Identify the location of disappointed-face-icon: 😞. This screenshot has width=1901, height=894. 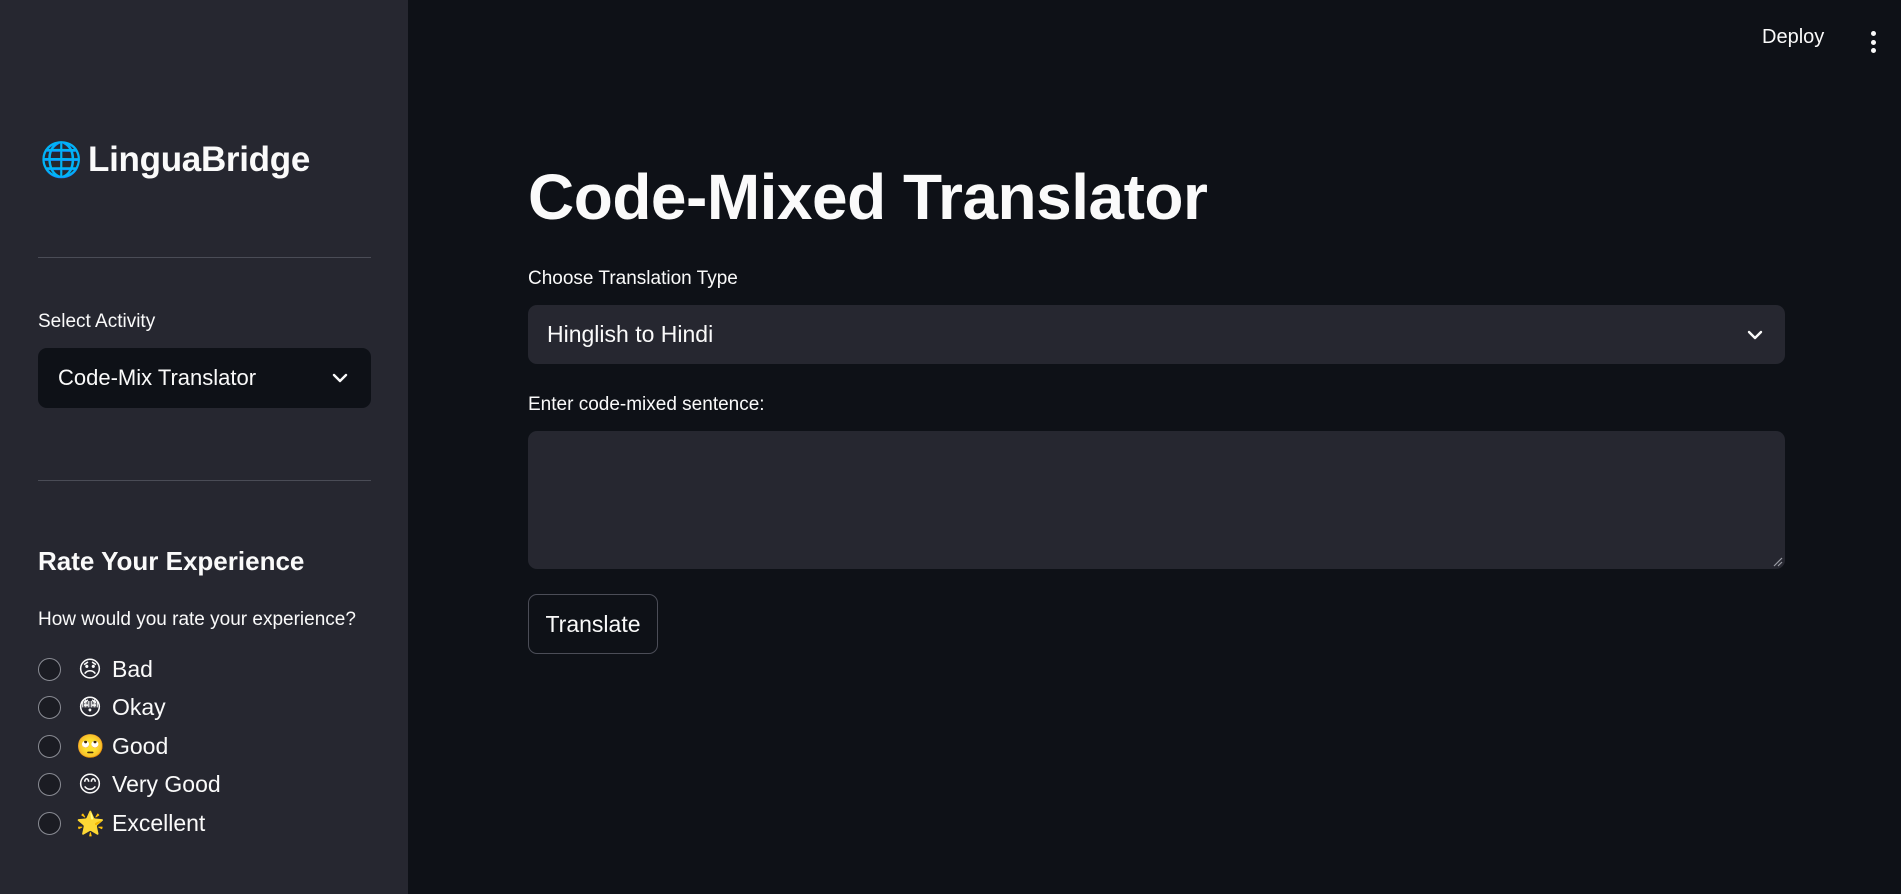
(90, 668).